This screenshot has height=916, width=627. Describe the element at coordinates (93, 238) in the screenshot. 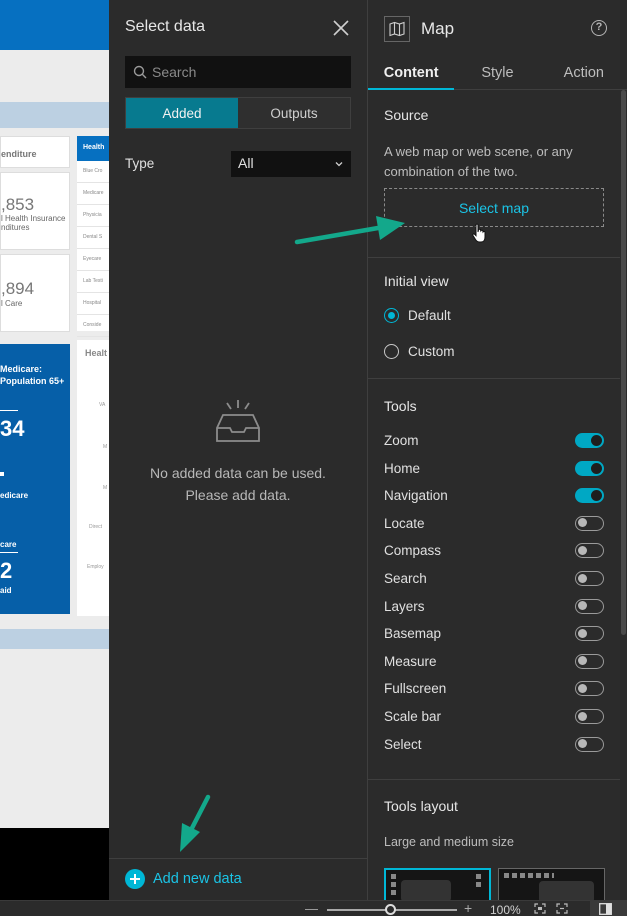

I see `preview-list-row: Dental S` at that location.